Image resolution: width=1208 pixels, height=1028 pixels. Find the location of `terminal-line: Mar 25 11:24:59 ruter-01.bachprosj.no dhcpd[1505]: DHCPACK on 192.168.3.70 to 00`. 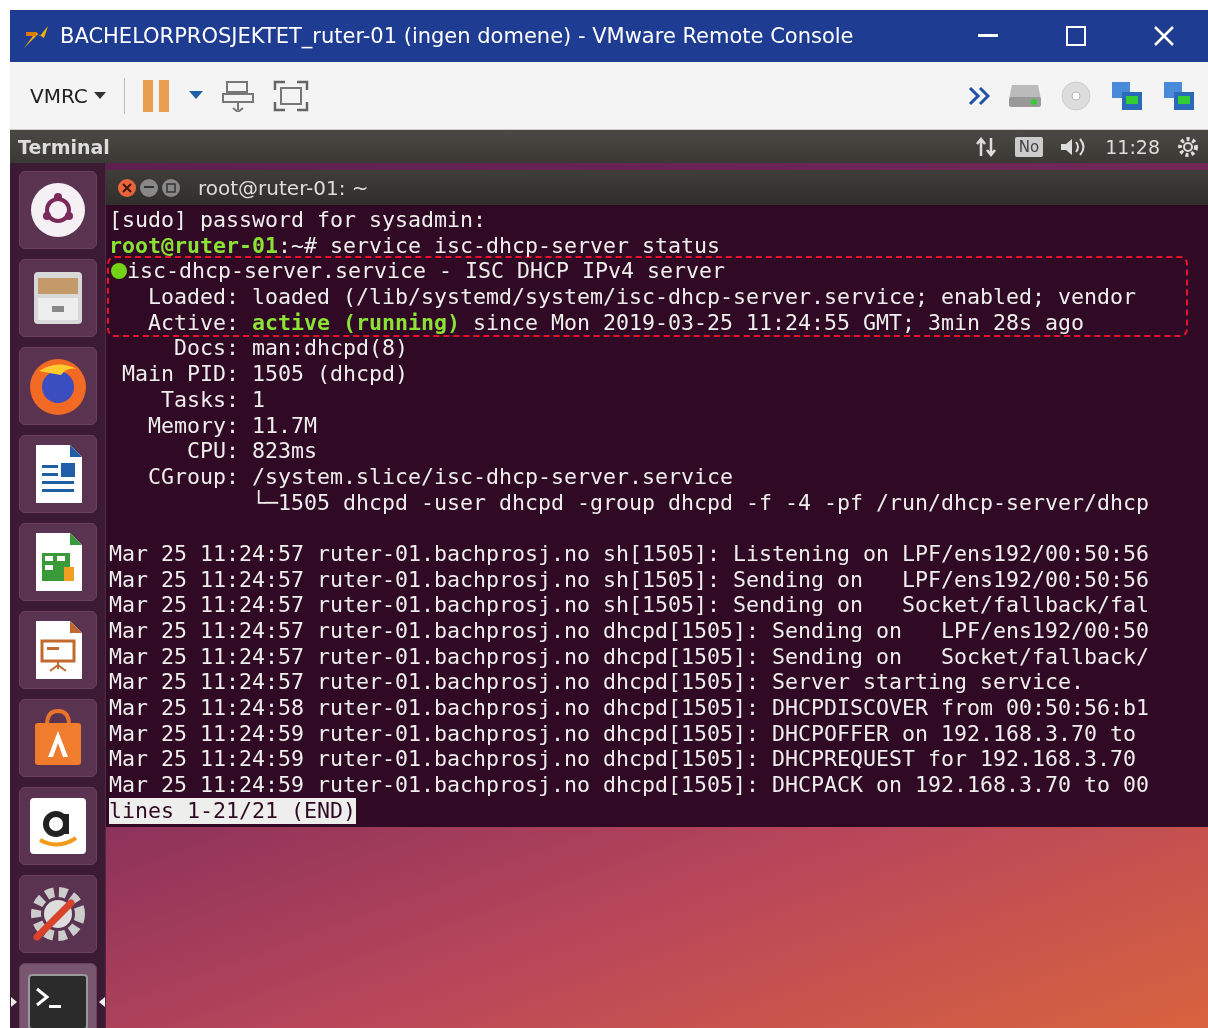

terminal-line: Mar 25 11:24:59 ruter-01.bachprosj.no dhcpd[1505]: DHCPACK on 192.168.3.70 to 00 is located at coordinates (629, 785).